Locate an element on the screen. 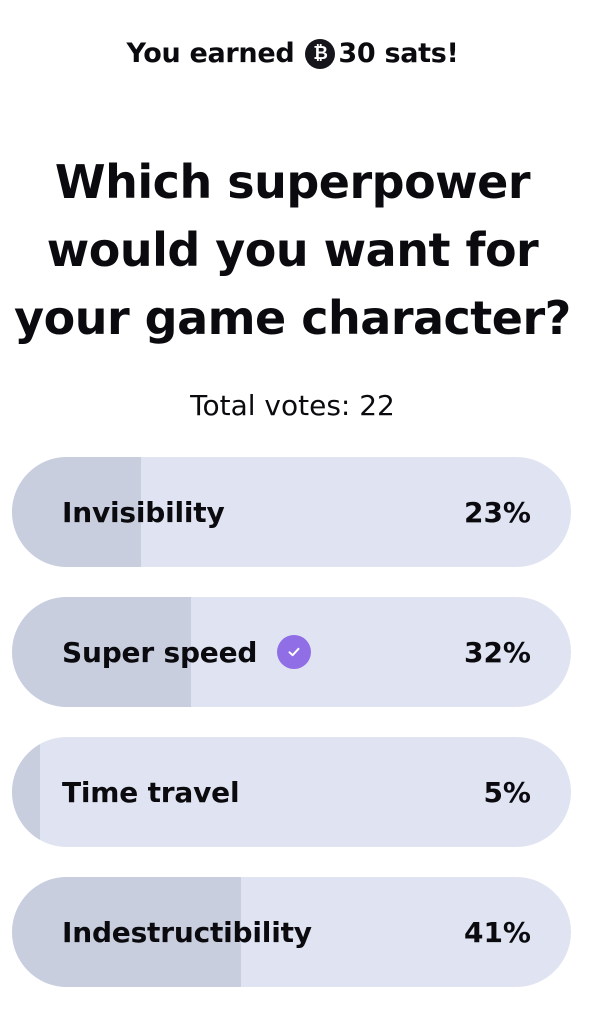 Image resolution: width=603 pixels, height=1017 pixels. poll-option-label-wrap: Time travel is located at coordinates (151, 792).